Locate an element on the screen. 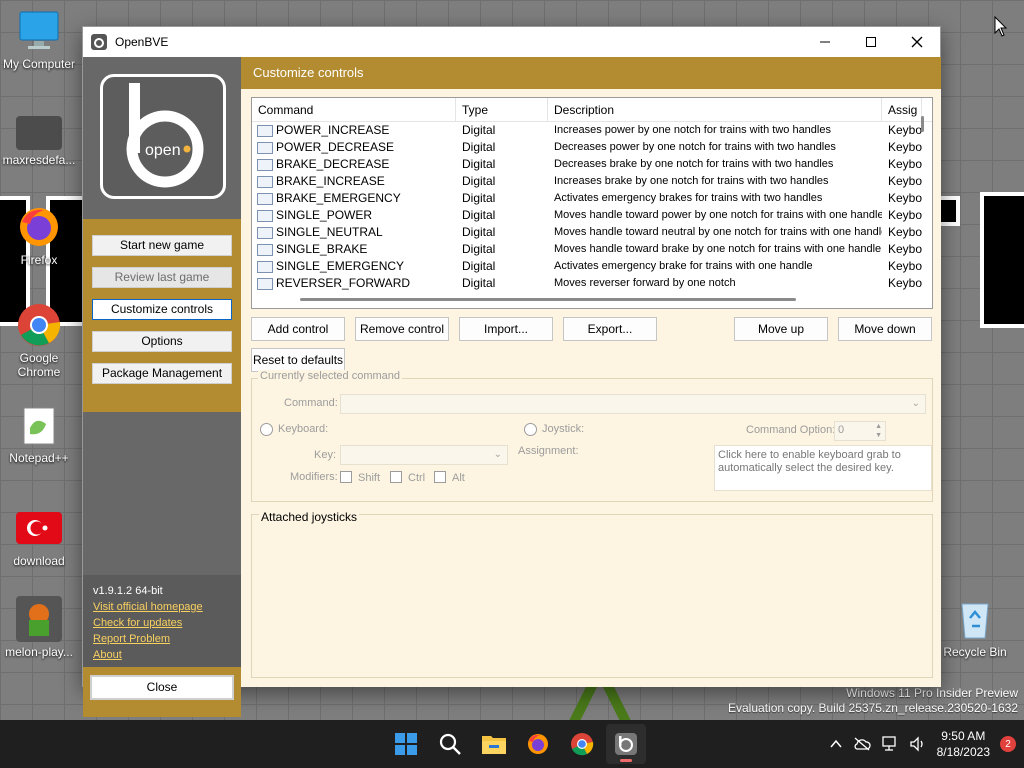  desktop-icon-chrome: Google Chrome is located at coordinates (39, 340).